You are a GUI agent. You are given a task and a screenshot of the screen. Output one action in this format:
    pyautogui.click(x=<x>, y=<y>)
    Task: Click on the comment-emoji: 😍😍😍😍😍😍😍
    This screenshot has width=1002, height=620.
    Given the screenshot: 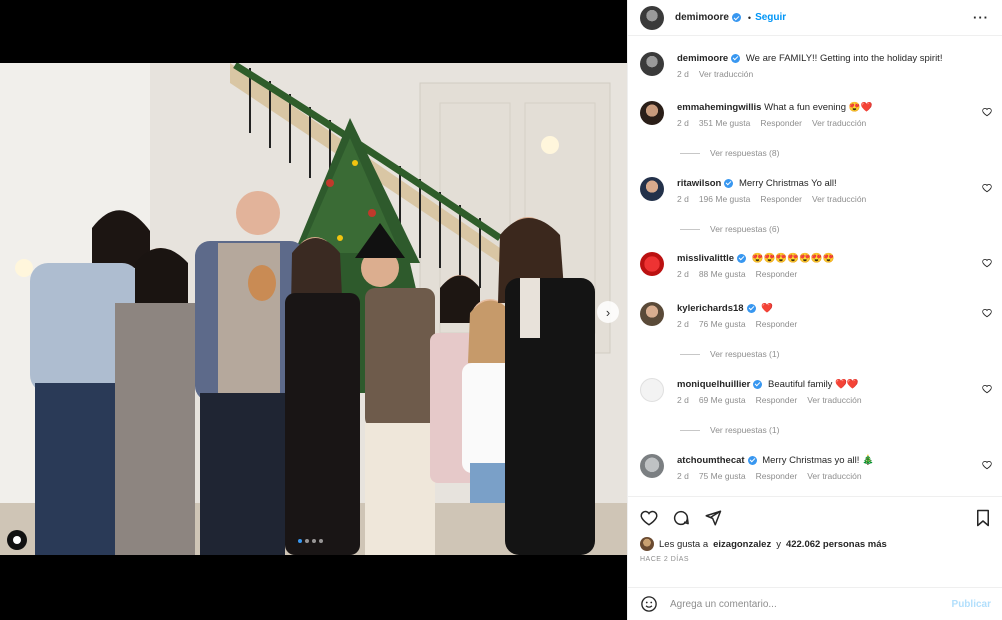 What is the action you would take?
    pyautogui.click(x=793, y=258)
    